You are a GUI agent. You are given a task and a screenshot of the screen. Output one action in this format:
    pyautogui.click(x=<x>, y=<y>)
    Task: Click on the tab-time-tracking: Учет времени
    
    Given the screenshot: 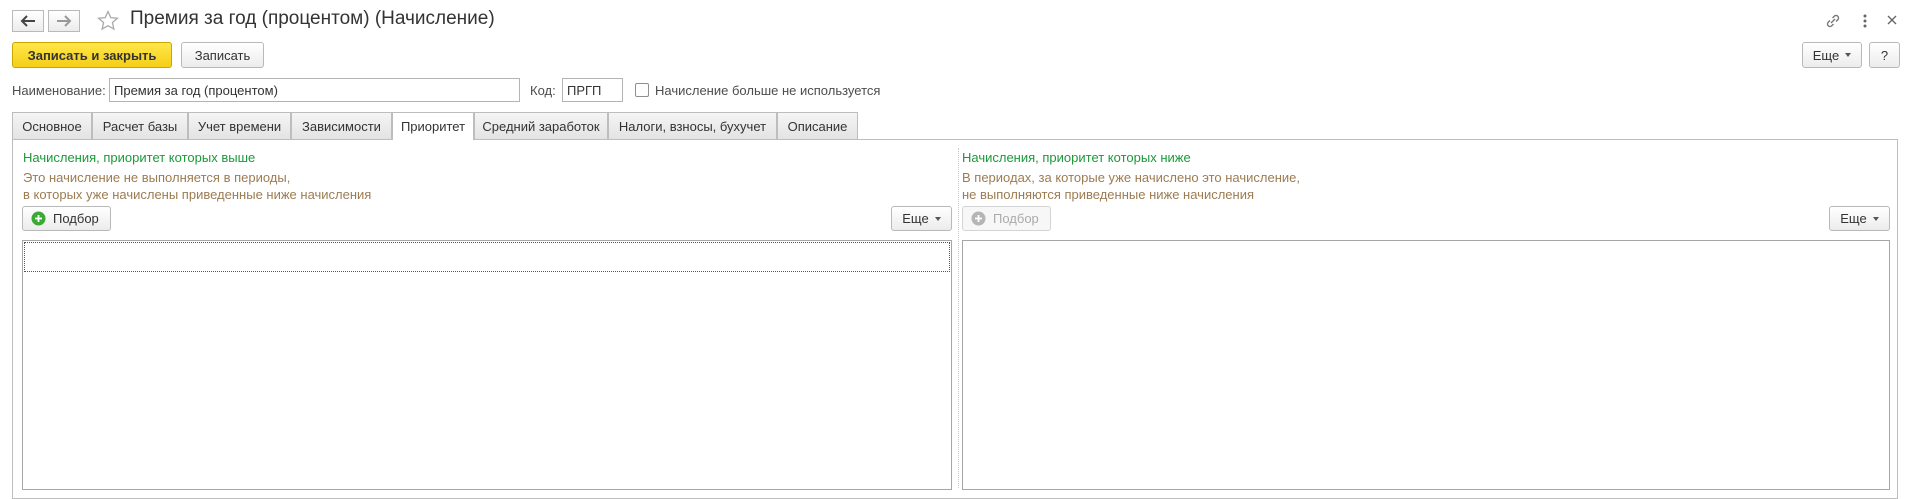 What is the action you would take?
    pyautogui.click(x=239, y=125)
    